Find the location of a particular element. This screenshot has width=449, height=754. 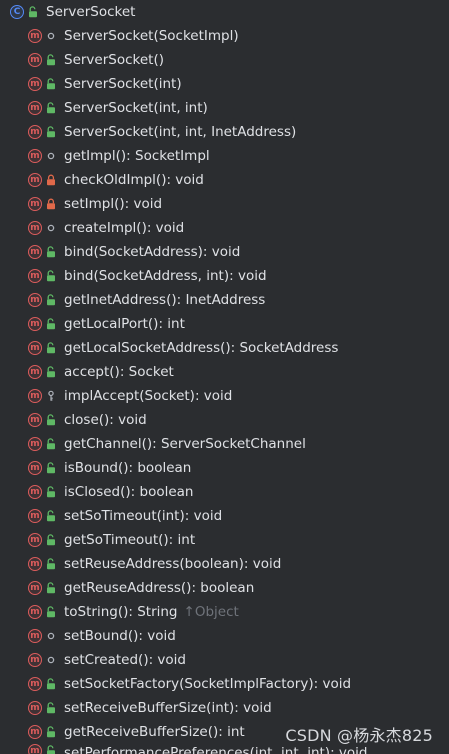

method-row: m createImpl(): void is located at coordinates (224, 228).